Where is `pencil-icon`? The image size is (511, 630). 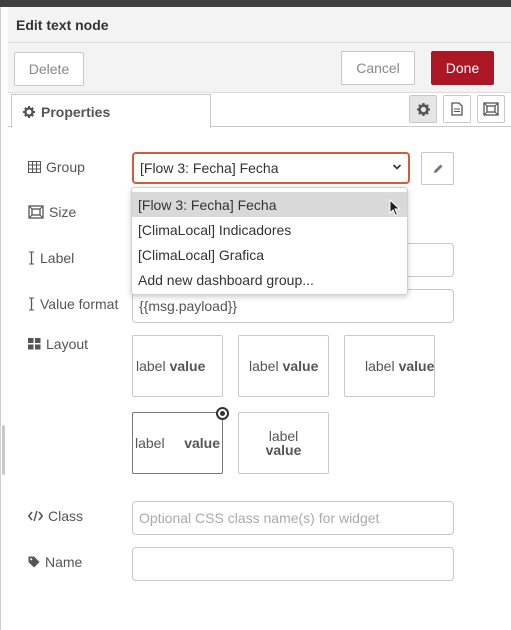 pencil-icon is located at coordinates (437, 168).